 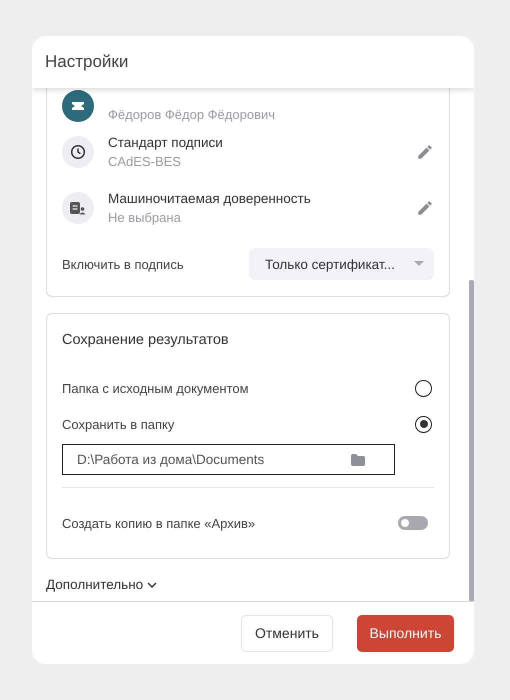 I want to click on folder-icon, so click(x=358, y=460).